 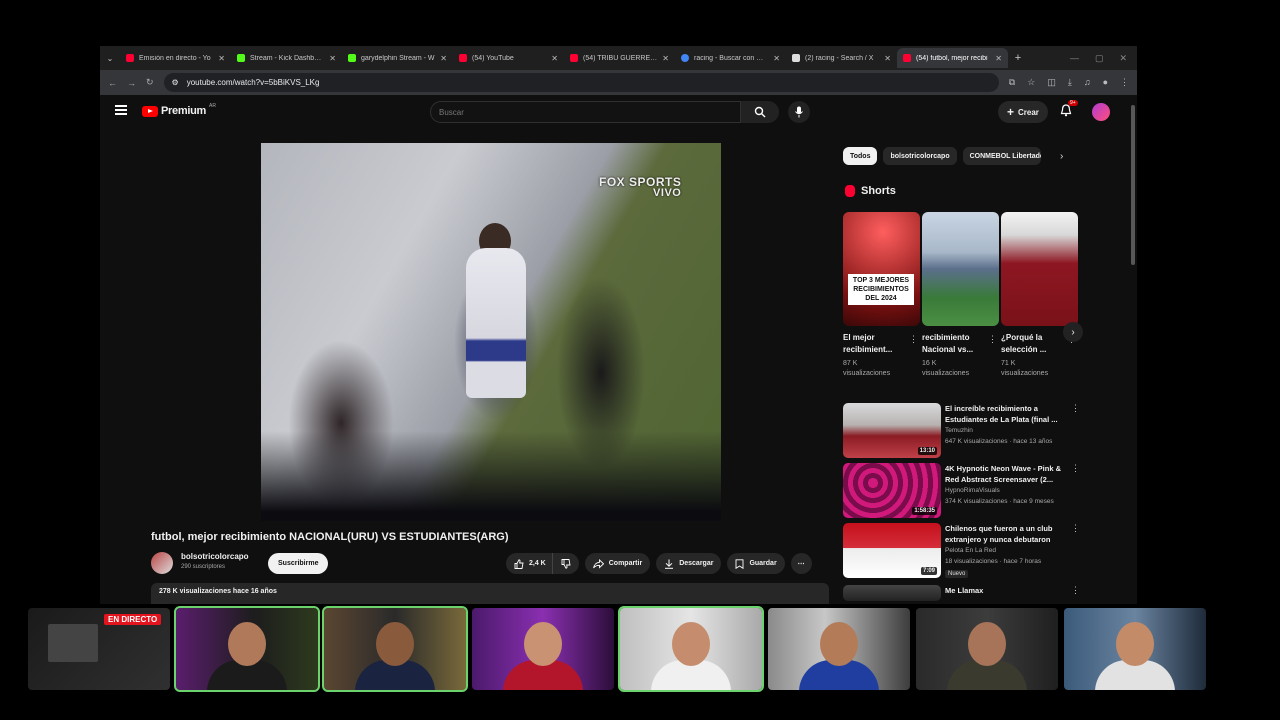 I want to click on notification-badge: 9+, so click(x=1073, y=103).